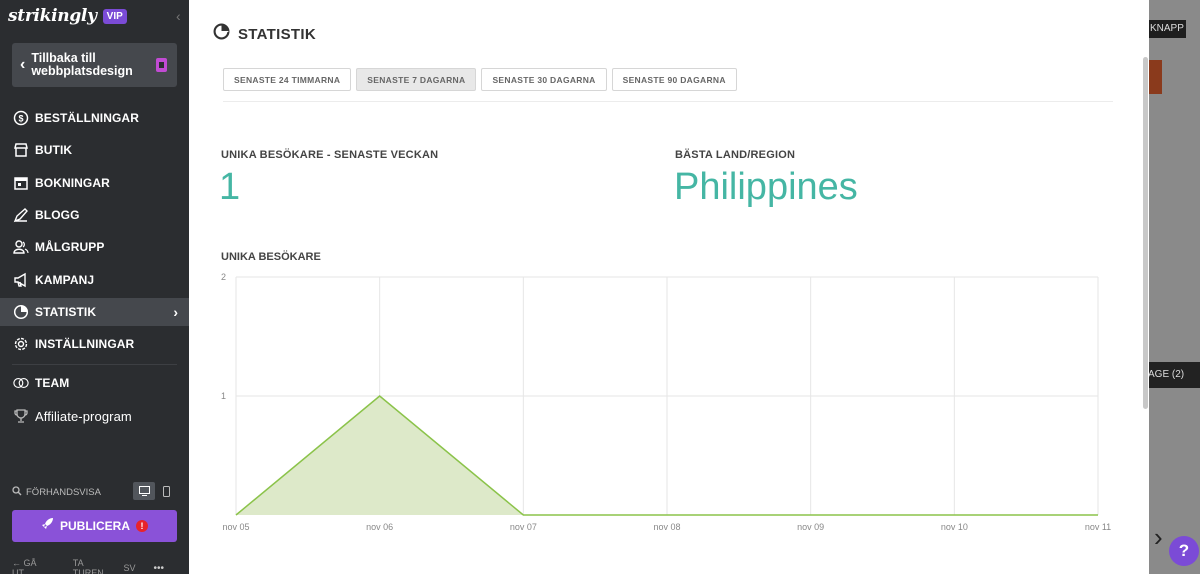 The image size is (1200, 574). I want to click on device-toggle, so click(155, 491).